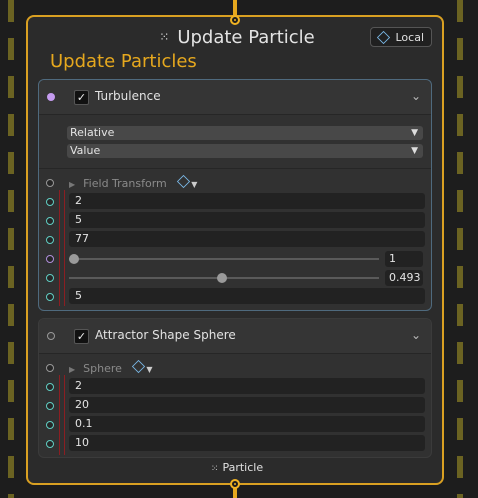 Image resolution: width=478 pixels, height=498 pixels. What do you see at coordinates (247, 386) in the screenshot?
I see `sphere-center-field: 2` at bounding box center [247, 386].